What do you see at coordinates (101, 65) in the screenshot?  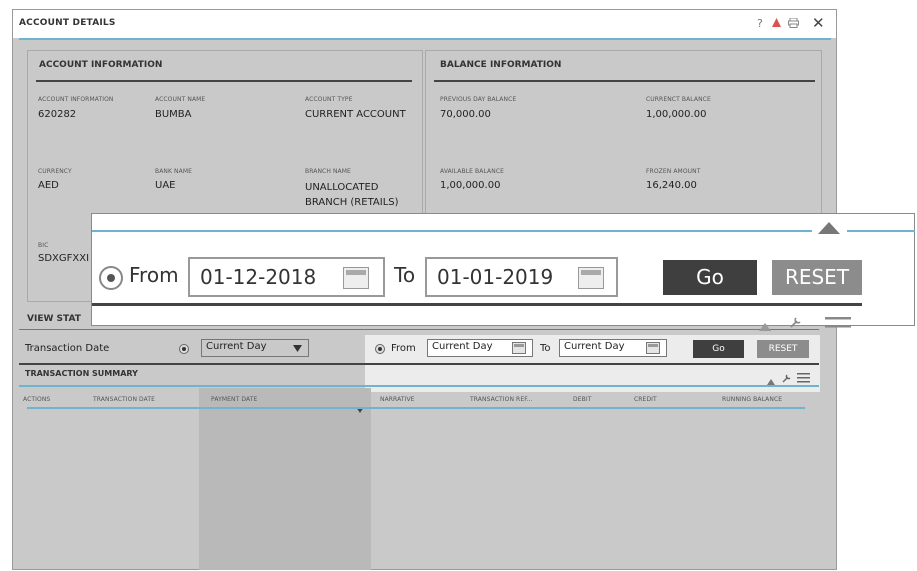 I see `account-information-title: ACCOUNT INFORMATION` at bounding box center [101, 65].